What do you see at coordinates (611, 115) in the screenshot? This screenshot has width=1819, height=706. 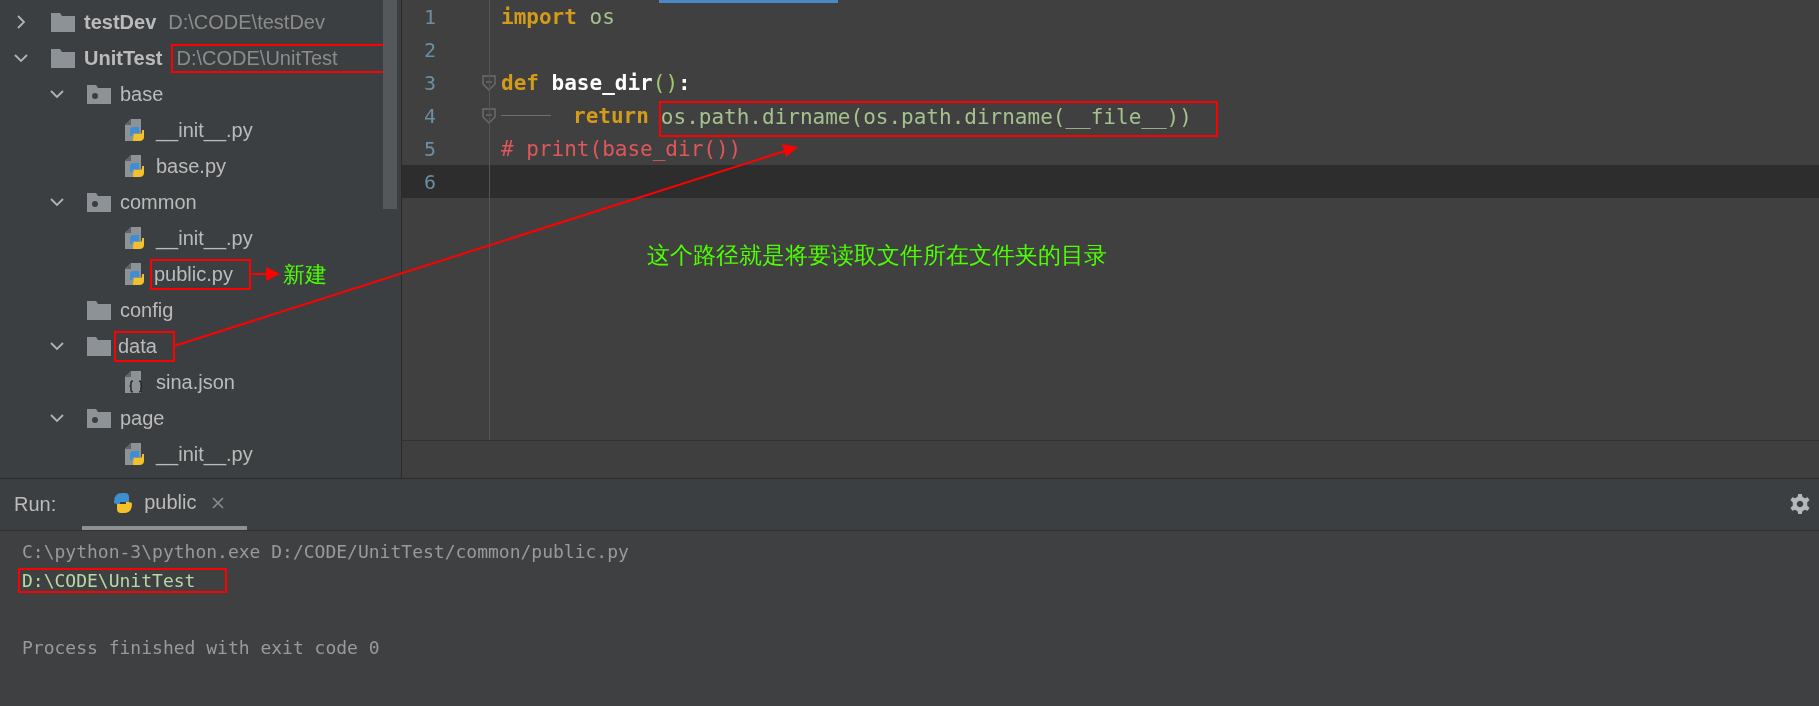 I see `code-token: return` at bounding box center [611, 115].